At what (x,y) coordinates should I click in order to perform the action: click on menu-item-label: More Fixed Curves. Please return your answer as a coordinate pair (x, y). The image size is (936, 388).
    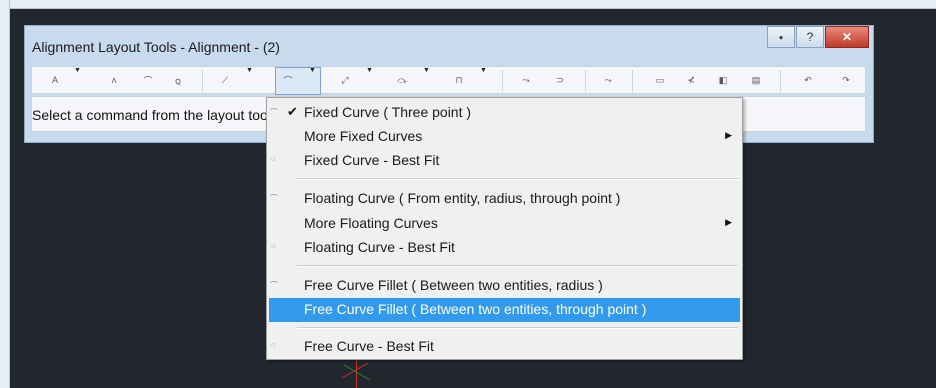
    Looking at the image, I should click on (363, 136).